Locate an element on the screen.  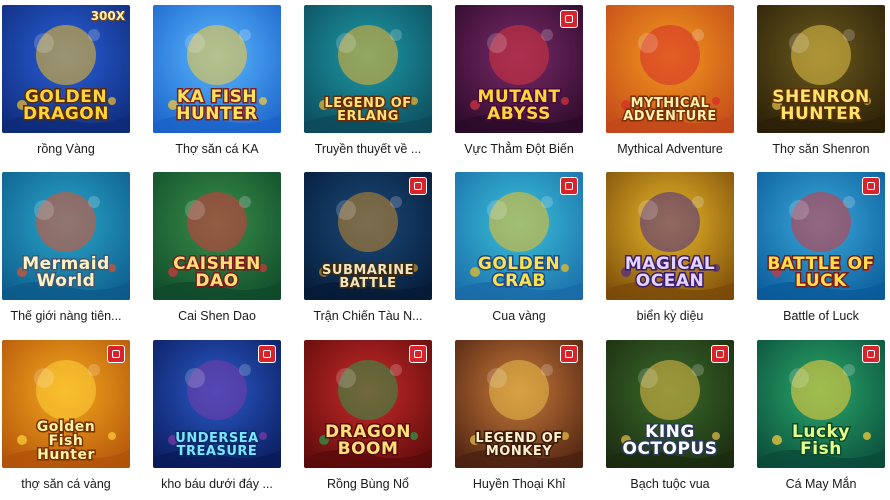
game-caption: biển kỳ diệu is located at coordinates (670, 316).